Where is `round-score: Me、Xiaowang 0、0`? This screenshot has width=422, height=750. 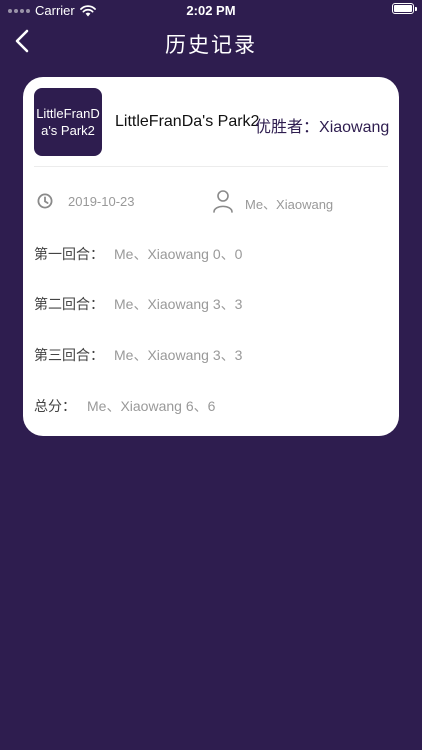 round-score: Me、Xiaowang 0、0 is located at coordinates (178, 254).